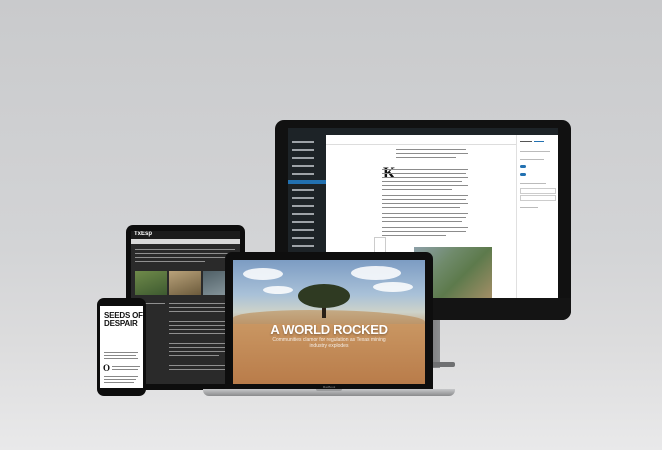 The width and height of the screenshot is (662, 450). What do you see at coordinates (526, 142) in the screenshot?
I see `panel-tab` at bounding box center [526, 142].